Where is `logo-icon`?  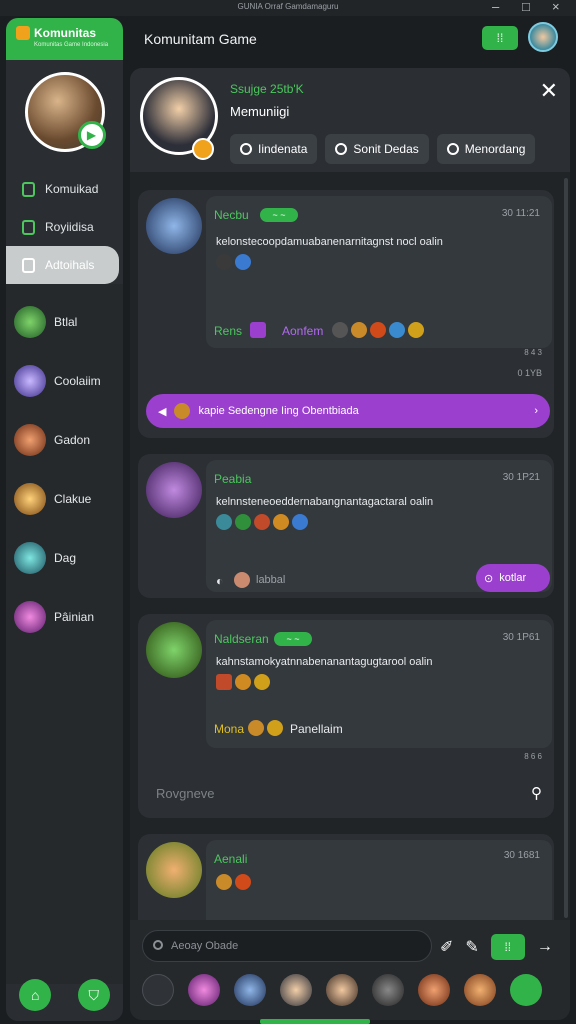 logo-icon is located at coordinates (23, 33).